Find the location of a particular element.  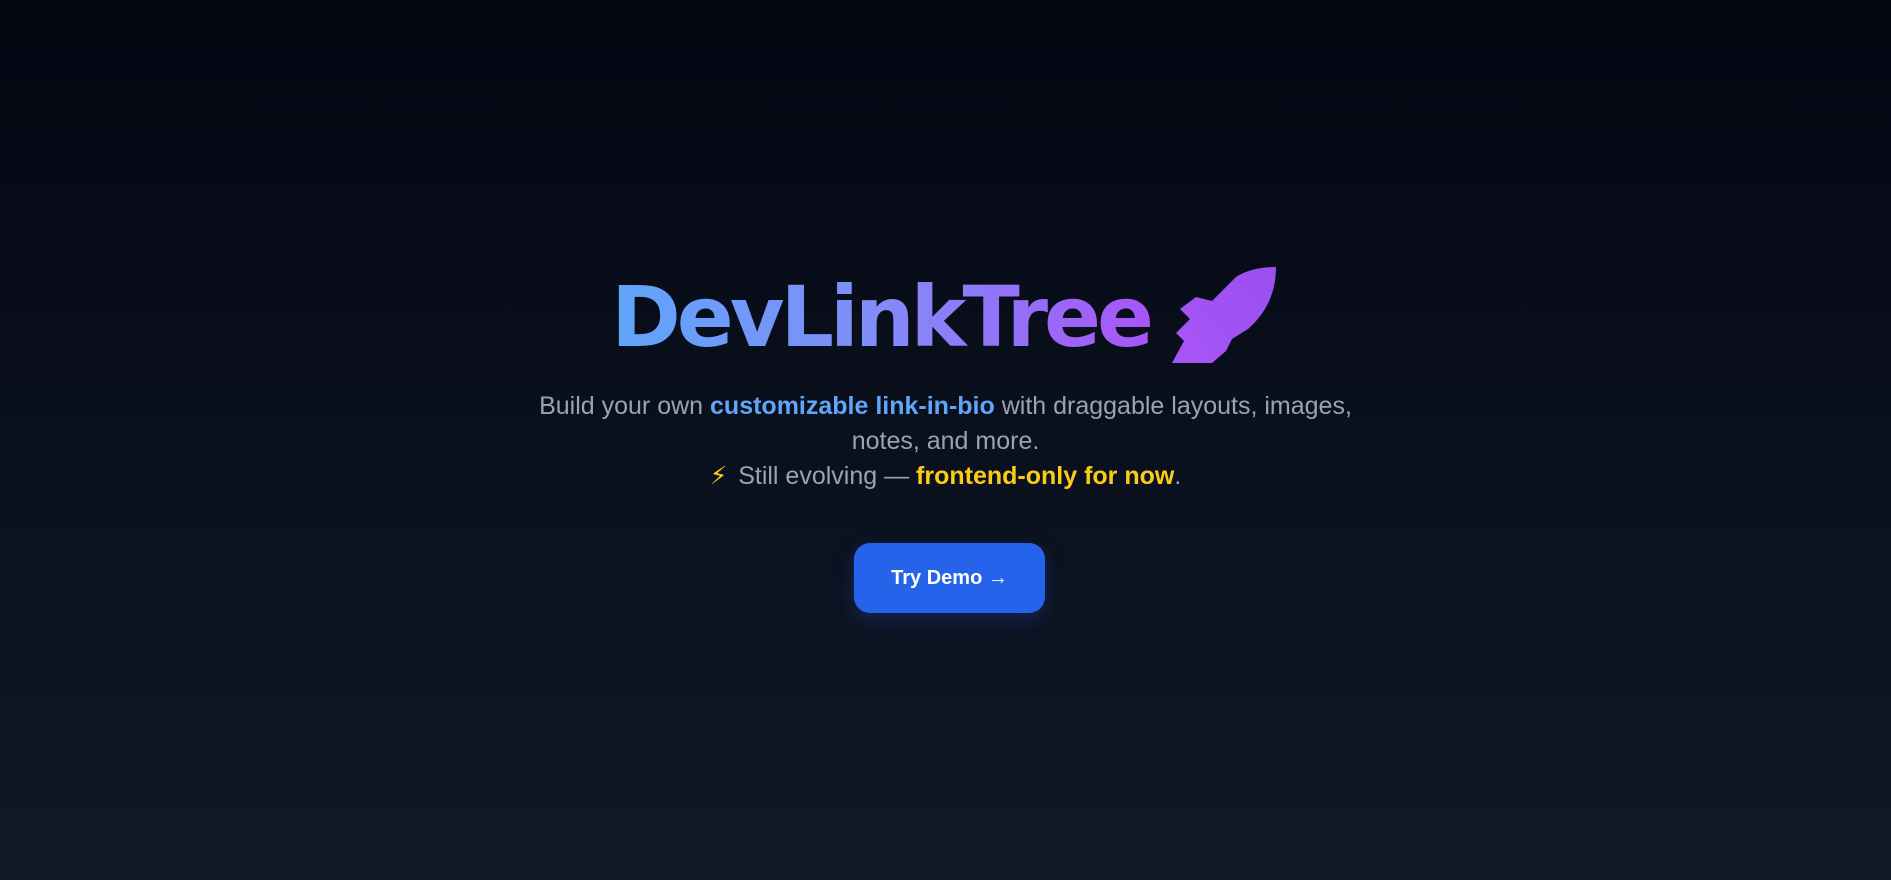

subtitle-suffix: with draggable layouts, images, is located at coordinates (1173, 406).